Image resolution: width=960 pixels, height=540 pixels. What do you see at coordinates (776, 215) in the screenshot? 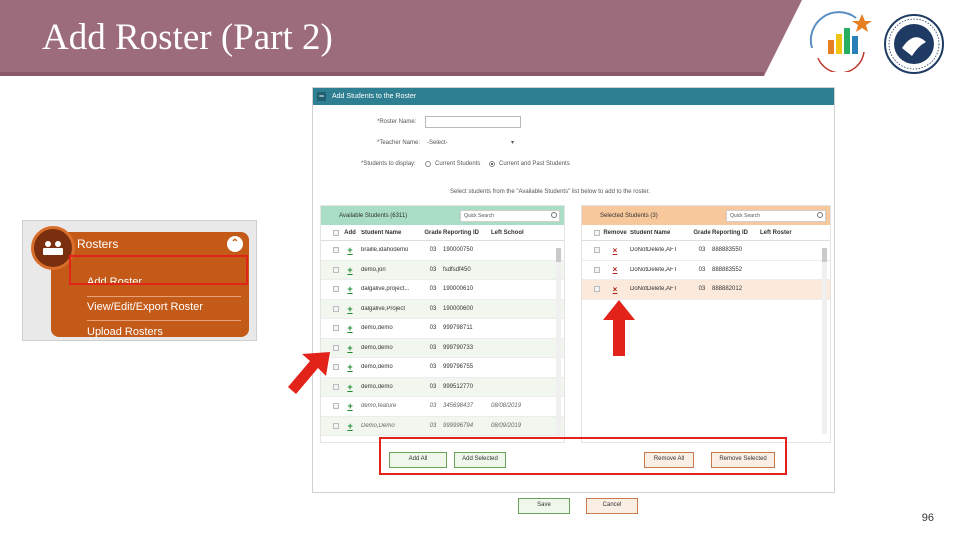
I see `selected-search-input: Quick Search` at bounding box center [776, 215].